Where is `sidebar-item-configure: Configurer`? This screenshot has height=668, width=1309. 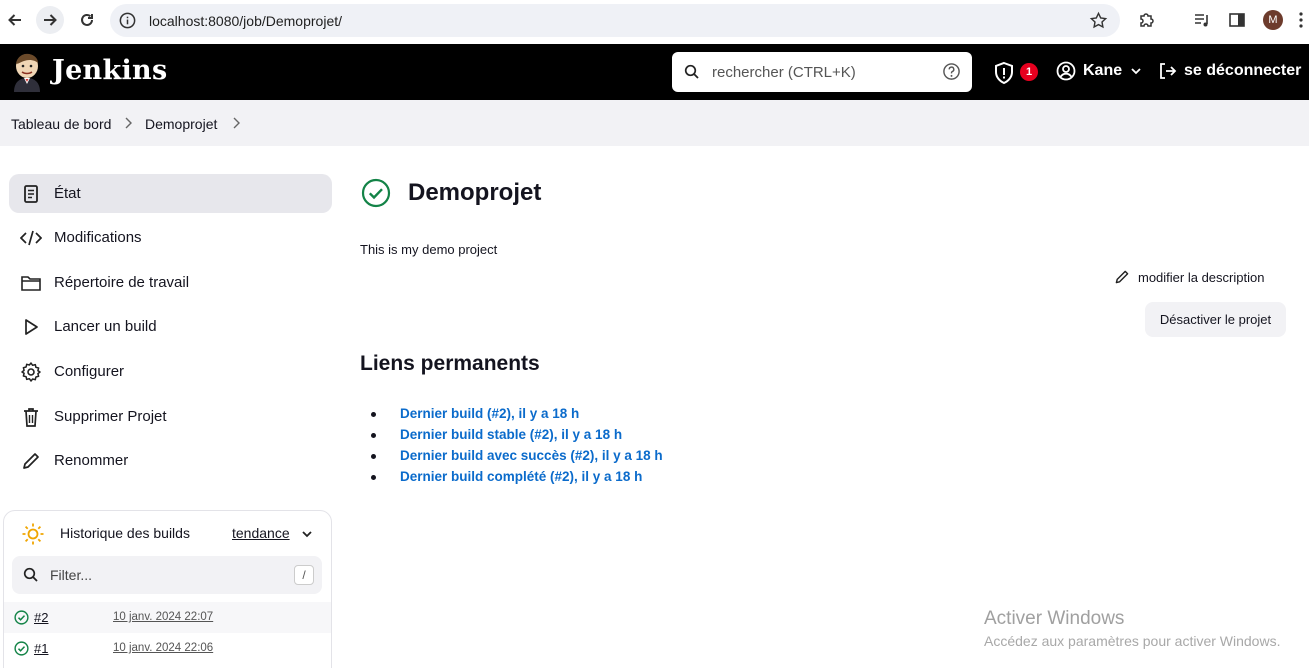
sidebar-item-configure: Configurer is located at coordinates (170, 371).